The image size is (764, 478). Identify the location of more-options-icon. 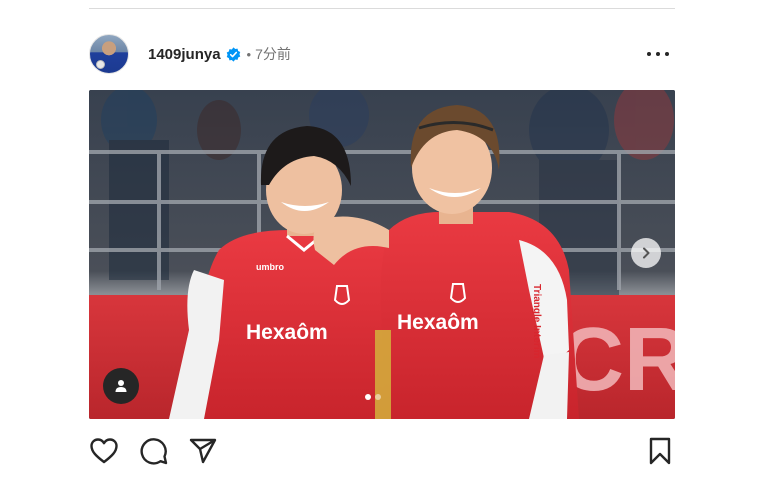
(658, 54).